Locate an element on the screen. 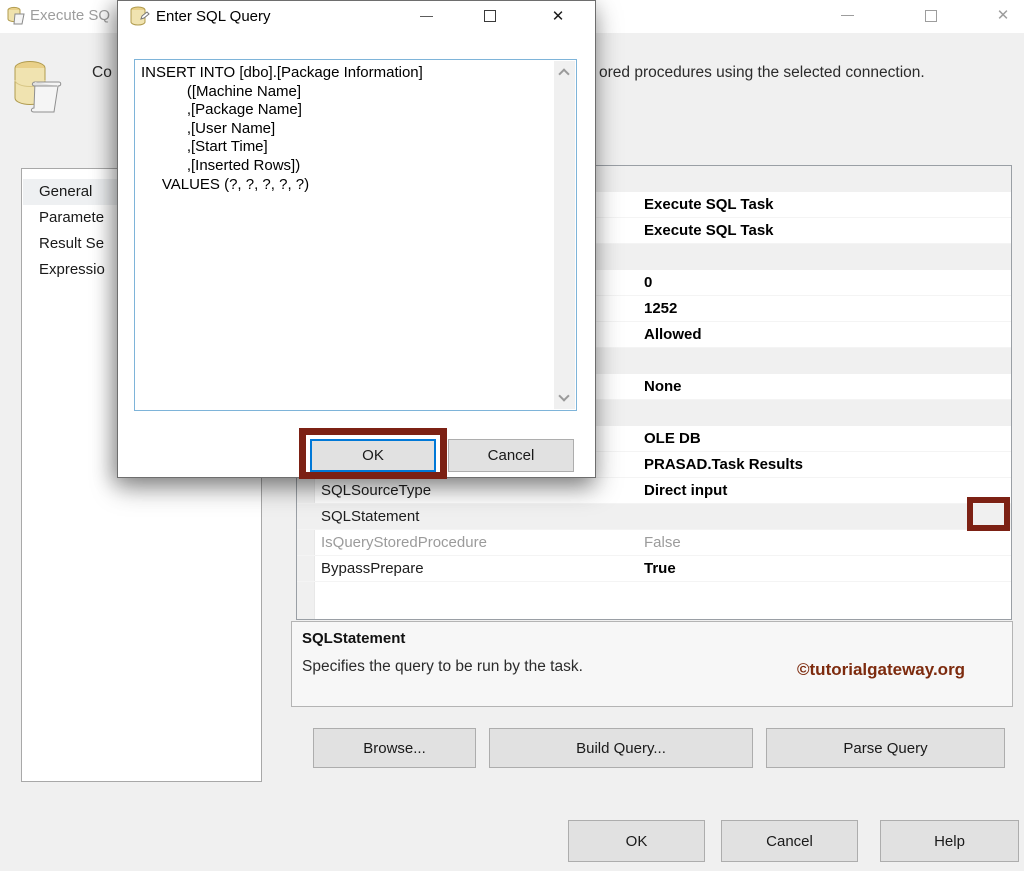 The height and width of the screenshot is (871, 1024). grid-row-sqlsourcetype: SQLSourceType Direct input is located at coordinates (654, 491).